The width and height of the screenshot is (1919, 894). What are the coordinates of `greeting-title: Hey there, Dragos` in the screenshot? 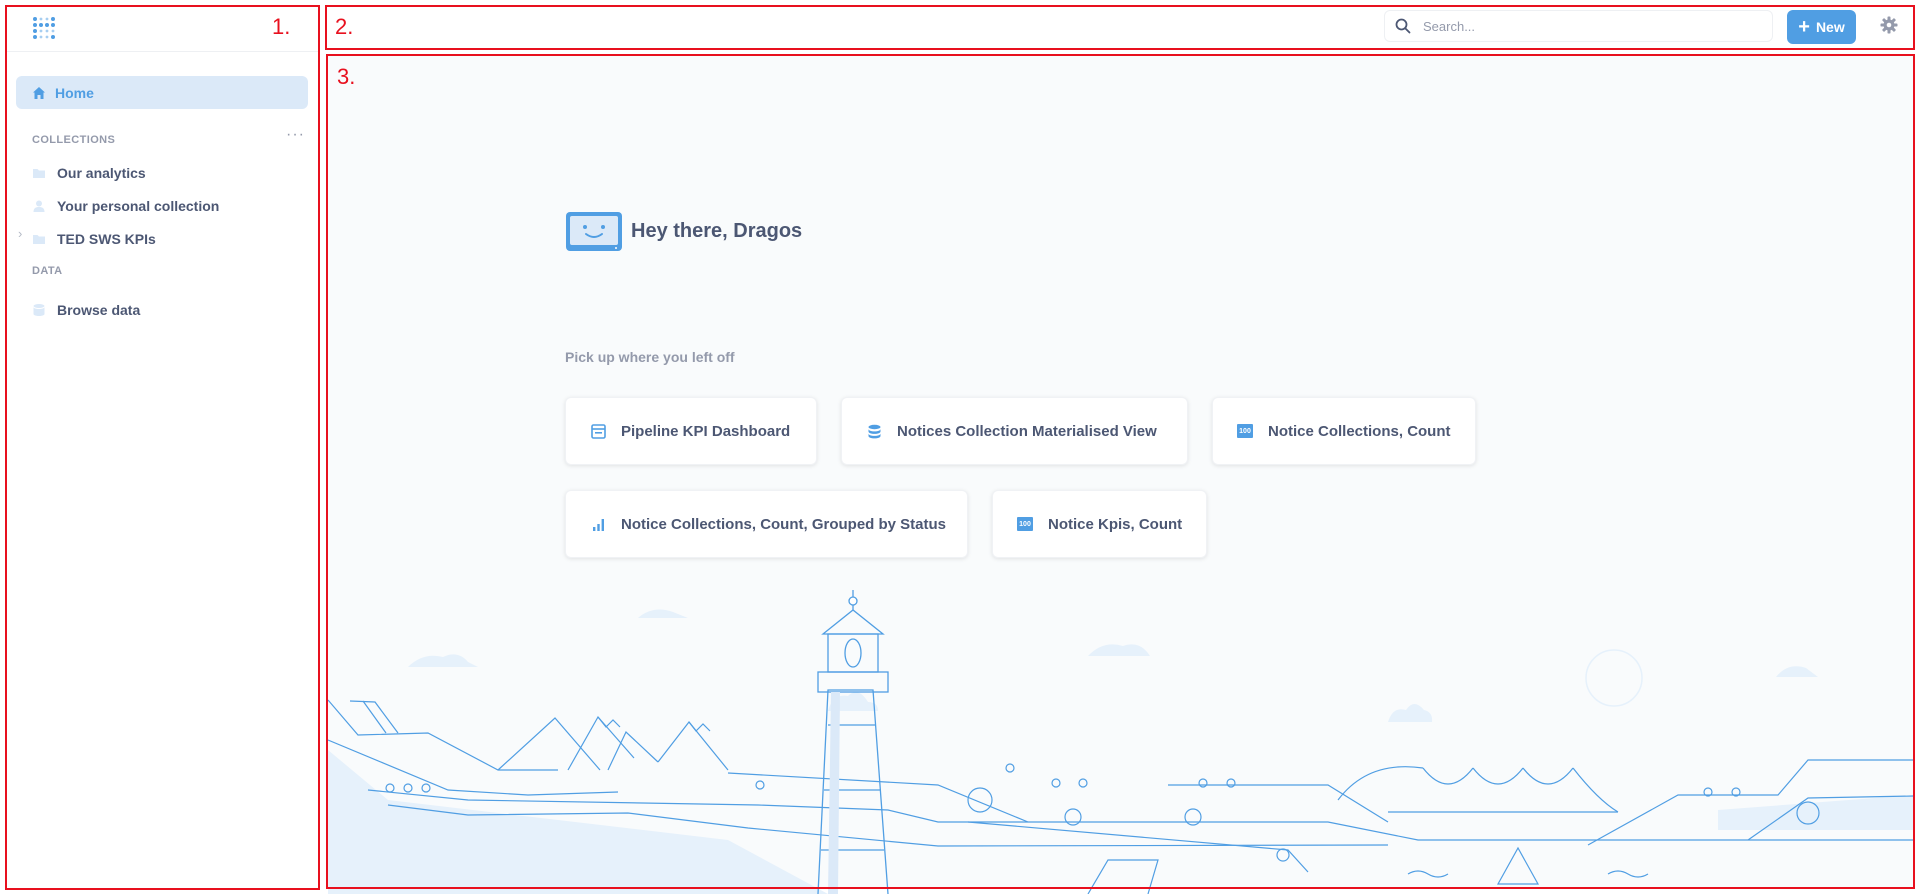 It's located at (717, 231).